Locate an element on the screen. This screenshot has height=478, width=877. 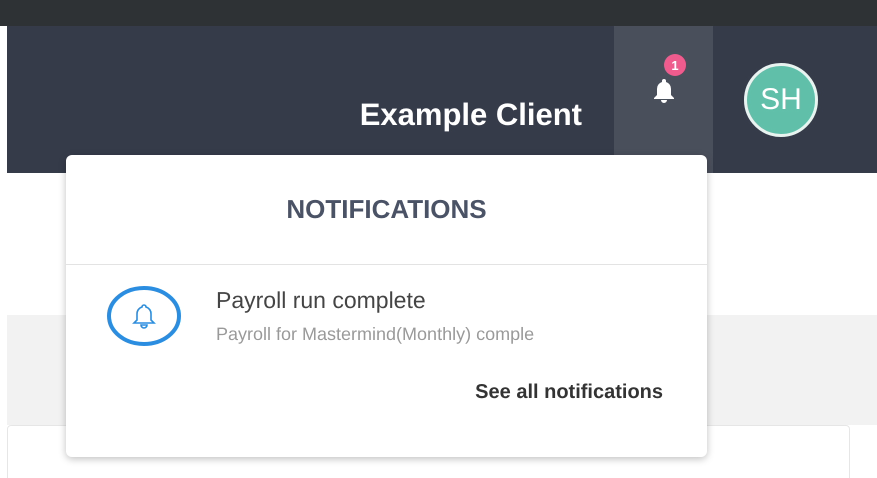
notification-description: Payroll for Mastermind(Monthly) comple is located at coordinates (375, 334).